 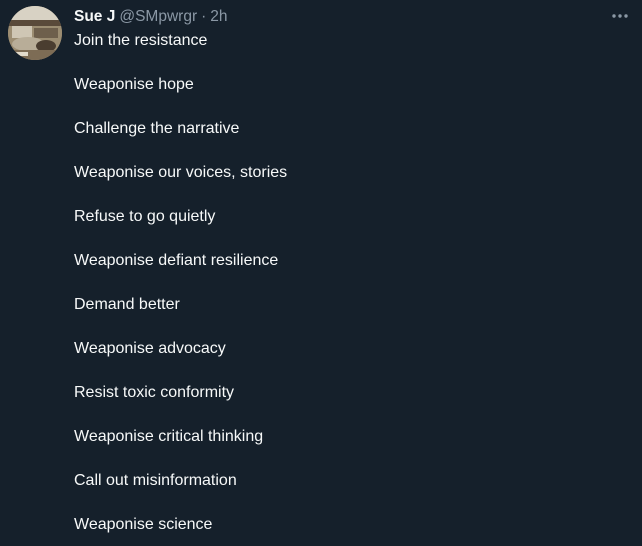 I want to click on tweet-line: Weaponise defiant resilience, so click(x=176, y=260).